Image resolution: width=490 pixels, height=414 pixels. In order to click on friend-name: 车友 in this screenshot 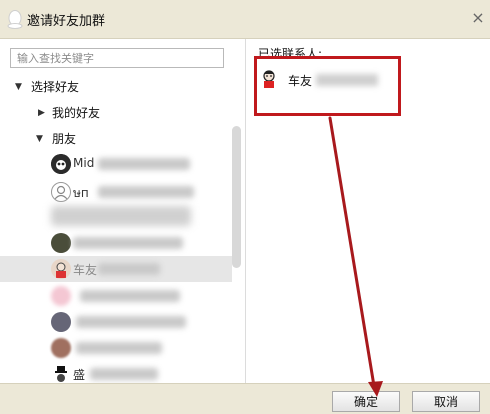, I will do `click(85, 270)`.